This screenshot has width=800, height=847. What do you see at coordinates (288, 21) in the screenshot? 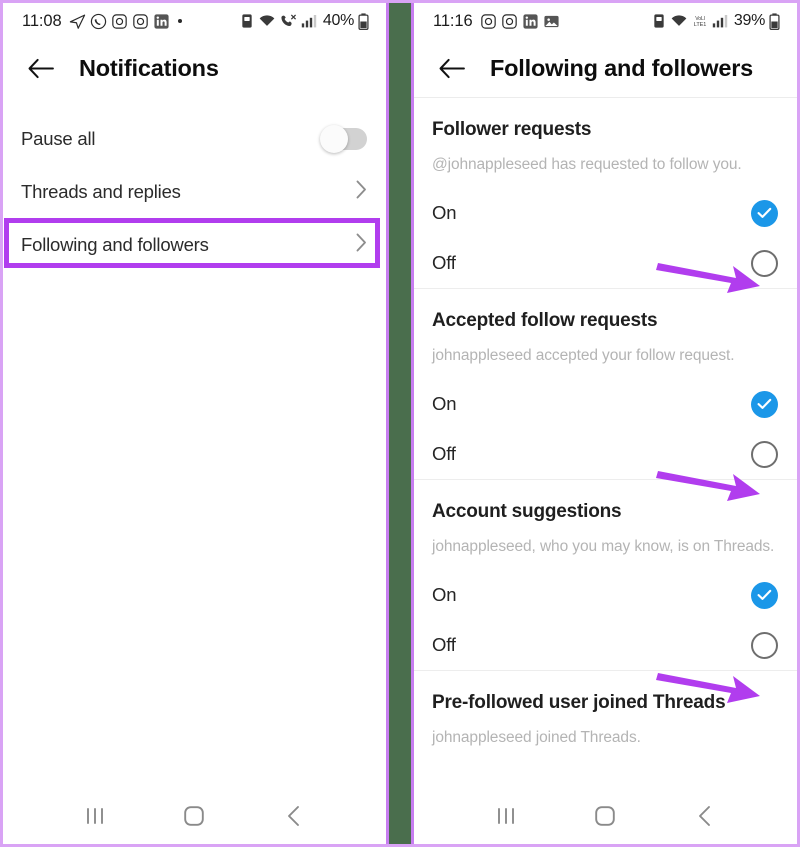
I see `call-mute-icon` at bounding box center [288, 21].